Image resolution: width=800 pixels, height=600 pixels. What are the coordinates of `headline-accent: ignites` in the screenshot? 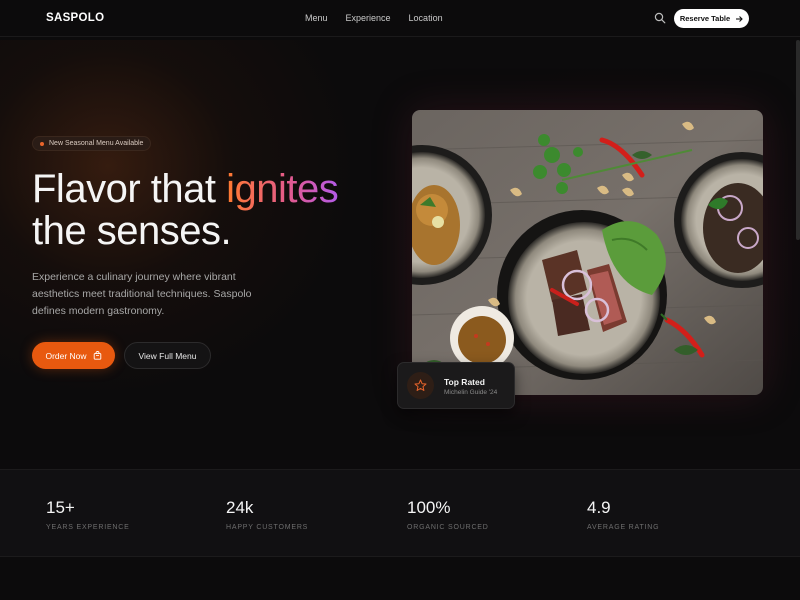 It's located at (282, 189).